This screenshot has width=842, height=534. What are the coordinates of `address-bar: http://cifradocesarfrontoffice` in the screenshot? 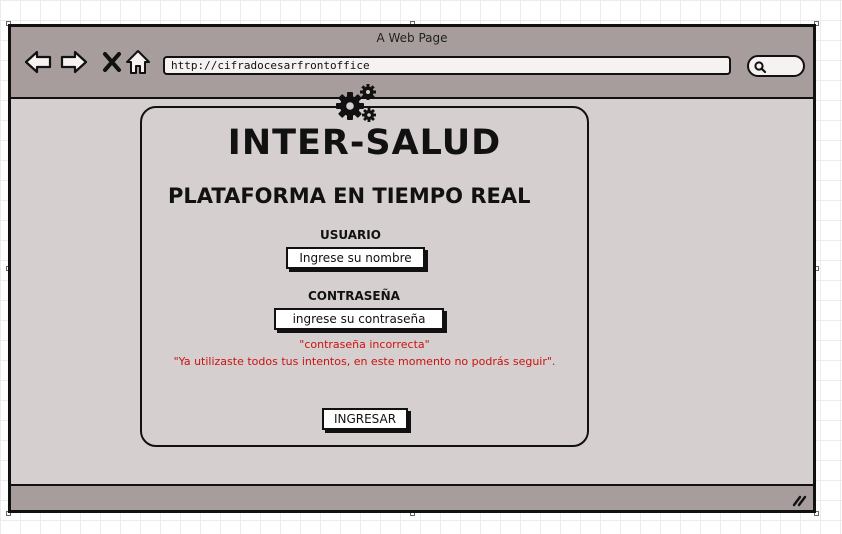 It's located at (447, 65).